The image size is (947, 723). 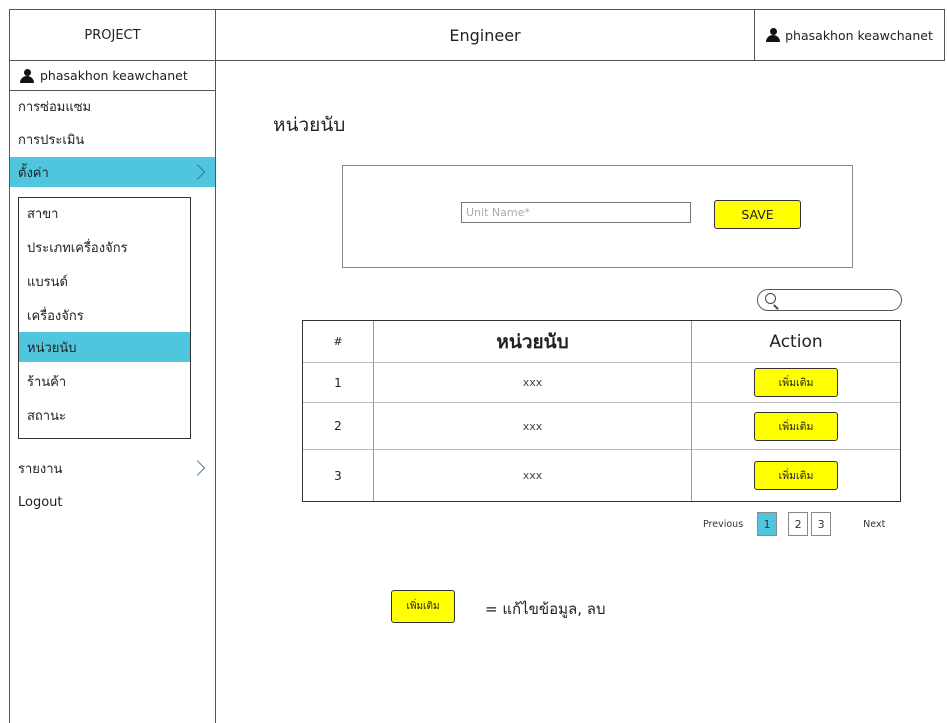 What do you see at coordinates (821, 524) in the screenshot?
I see `pagination-page-3: 3` at bounding box center [821, 524].